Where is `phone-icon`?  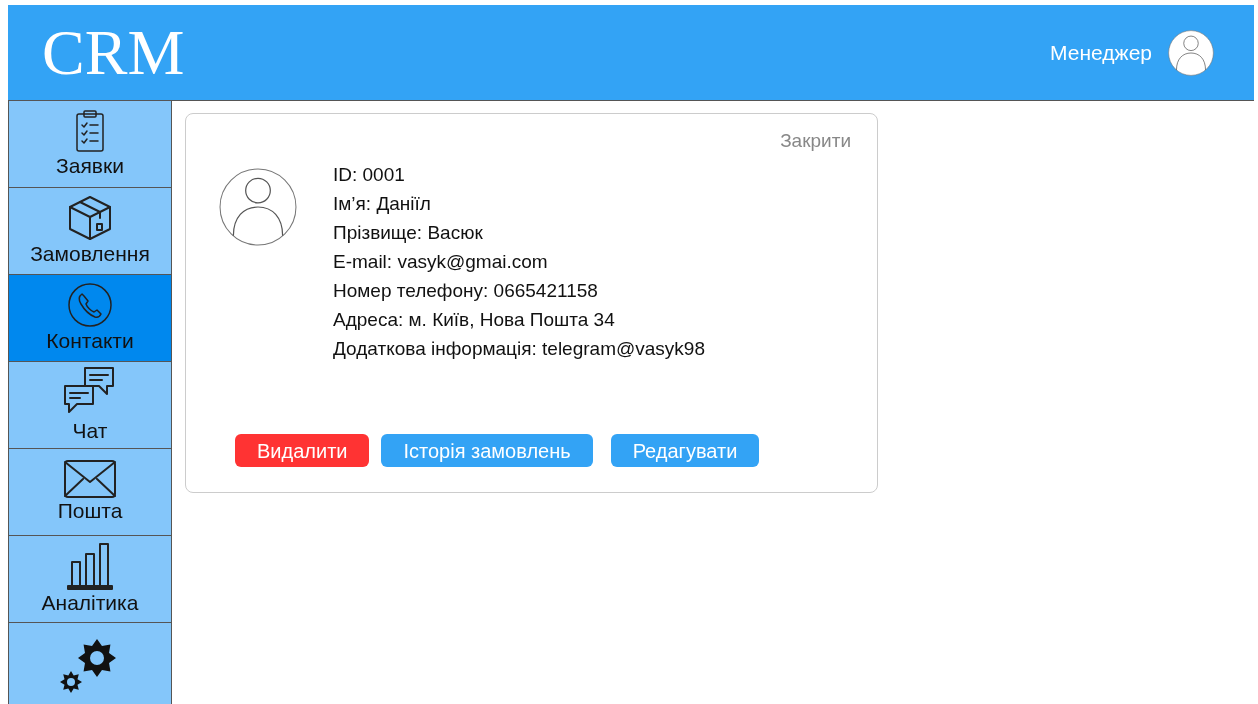
phone-icon is located at coordinates (90, 304).